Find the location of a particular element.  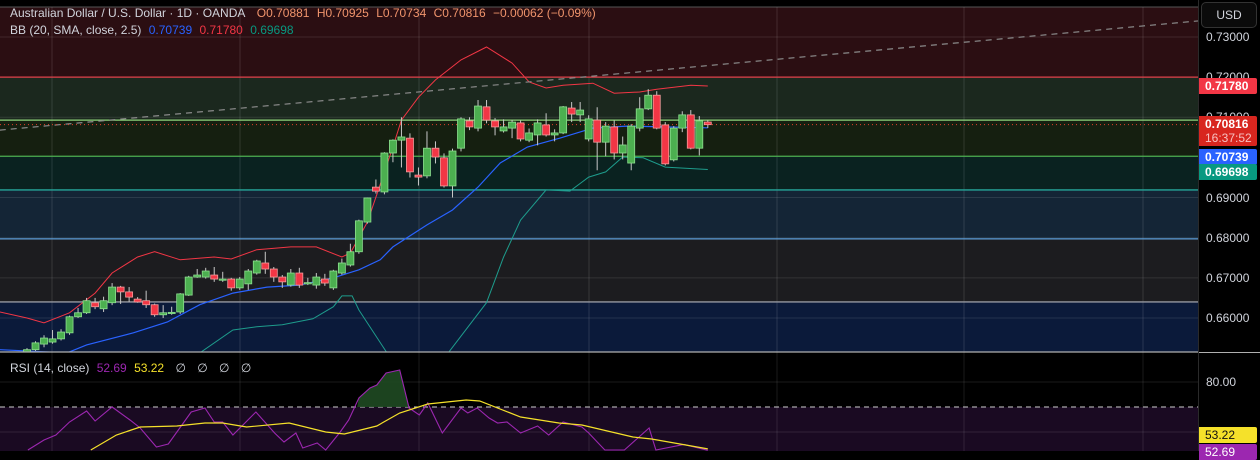

rsi-legend: RSI (14, close) 52.69 53.22 ∅ ∅ ∅ ∅ is located at coordinates (132, 368).